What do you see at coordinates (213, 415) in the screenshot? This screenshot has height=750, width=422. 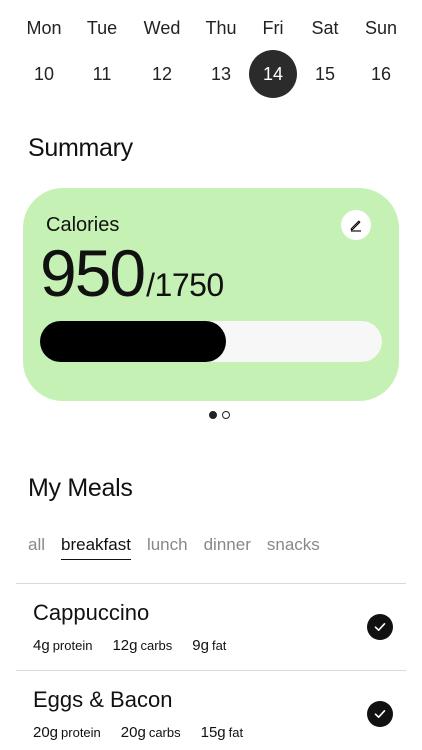 I see `page-dot-active` at bounding box center [213, 415].